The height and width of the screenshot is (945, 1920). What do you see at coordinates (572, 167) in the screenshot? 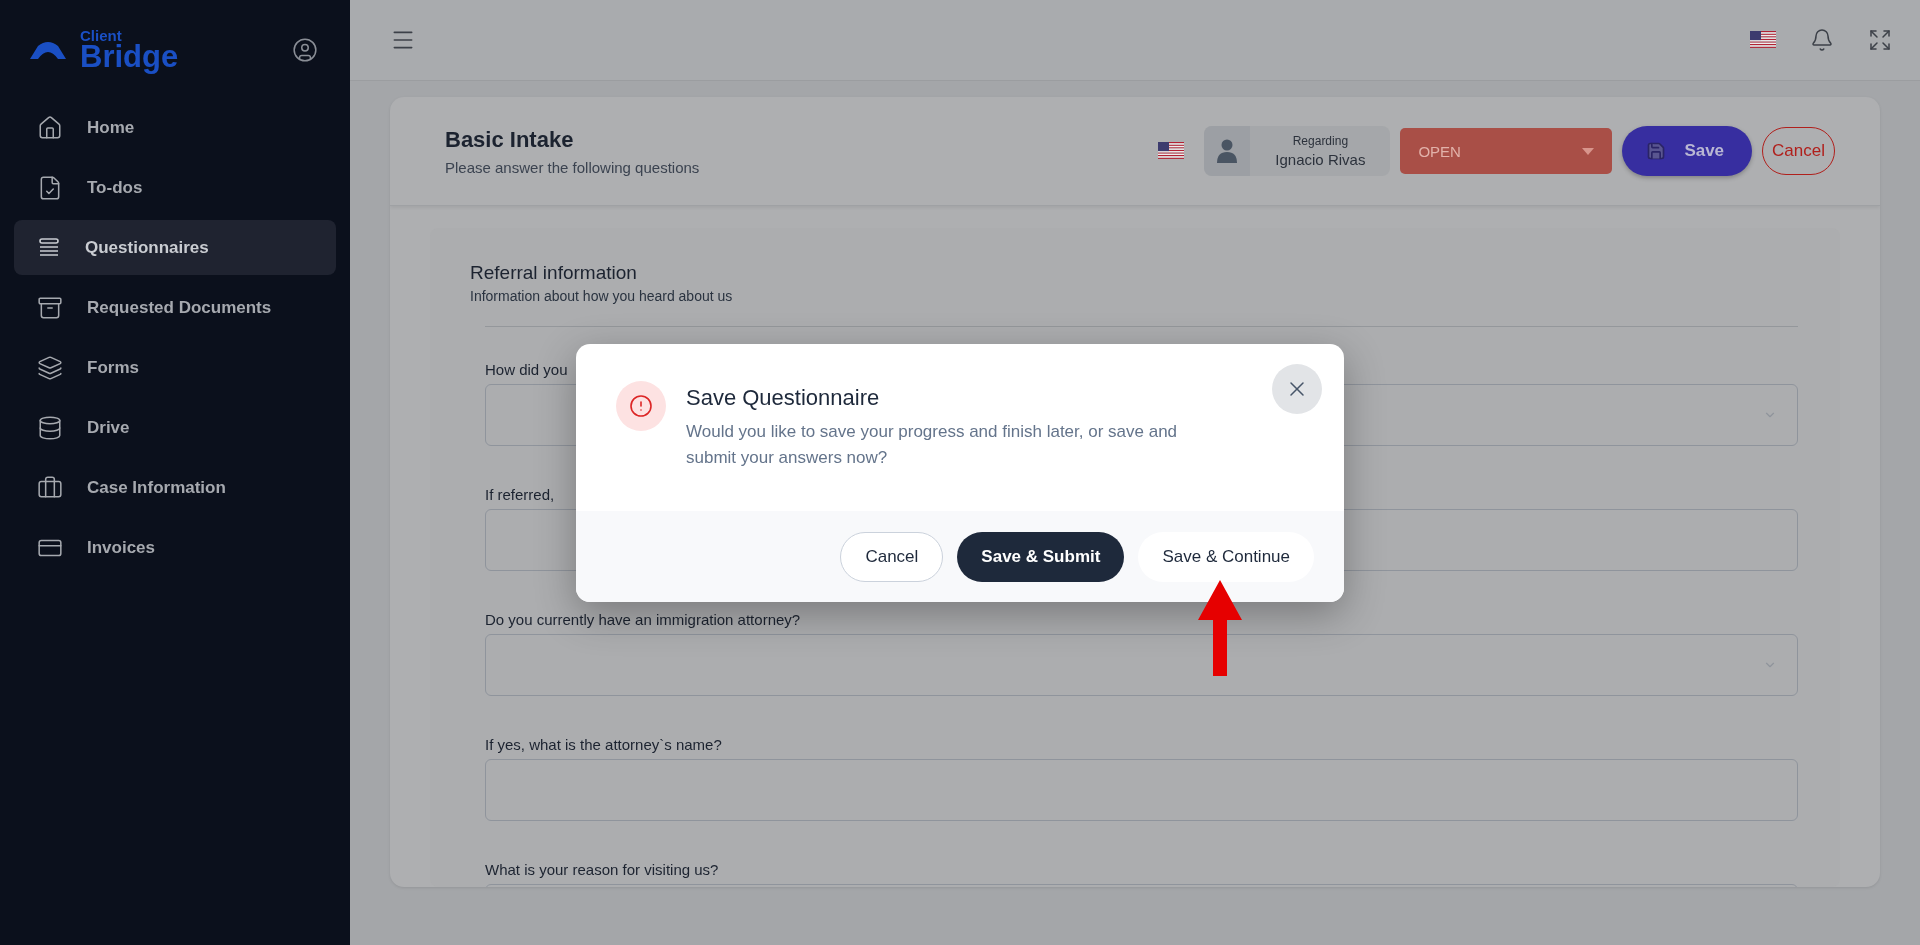
I see `page-subtitle: Please answer the following questions` at bounding box center [572, 167].